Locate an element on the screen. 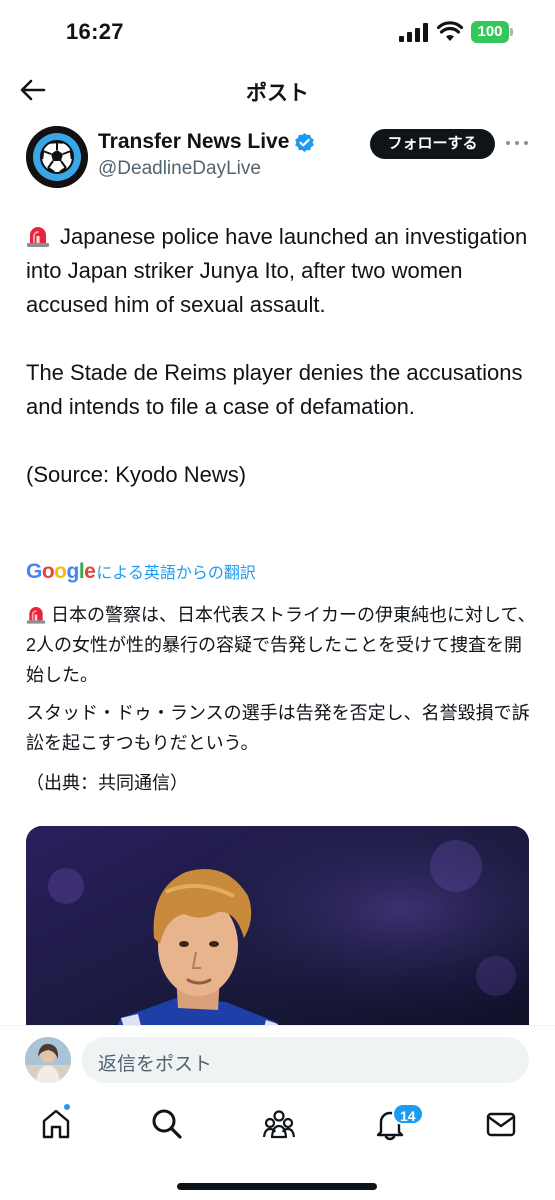 The height and width of the screenshot is (1200, 555). home-notification-dot is located at coordinates (67, 1107).